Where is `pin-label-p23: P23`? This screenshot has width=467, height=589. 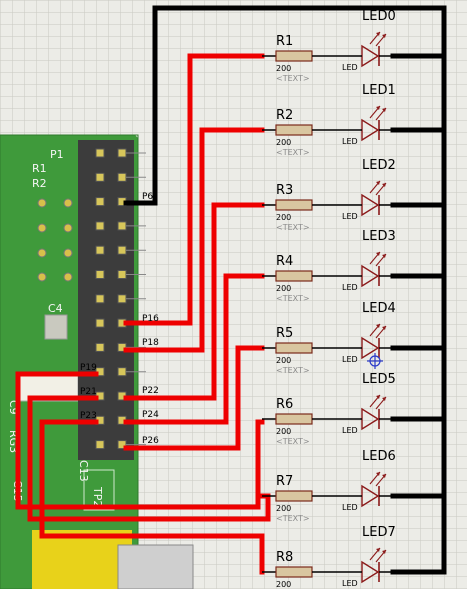 pin-label-p23: P23 is located at coordinates (88, 416).